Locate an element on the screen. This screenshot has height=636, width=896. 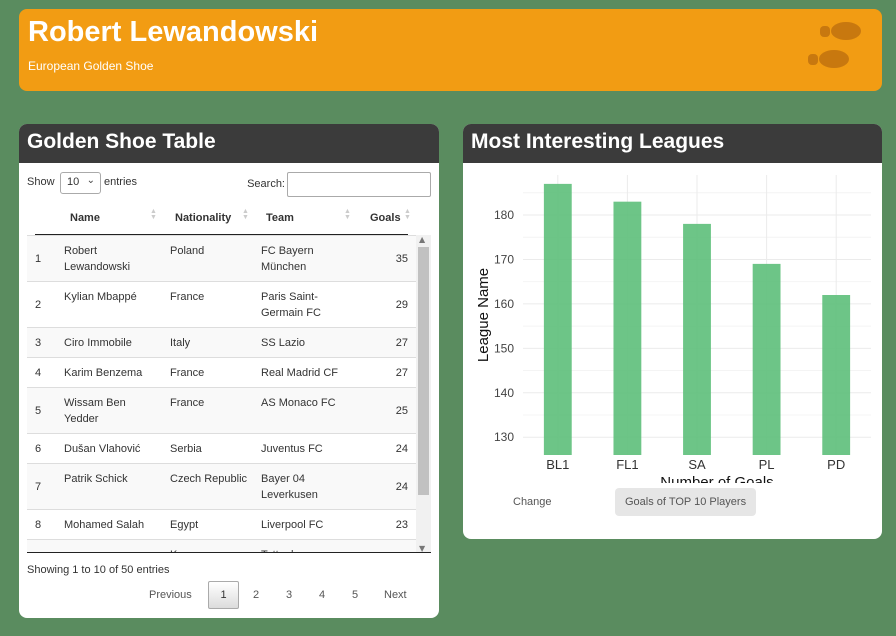
table-row: 4 Karim Benzema France Real Madrid CF 27 is located at coordinates (221, 372).